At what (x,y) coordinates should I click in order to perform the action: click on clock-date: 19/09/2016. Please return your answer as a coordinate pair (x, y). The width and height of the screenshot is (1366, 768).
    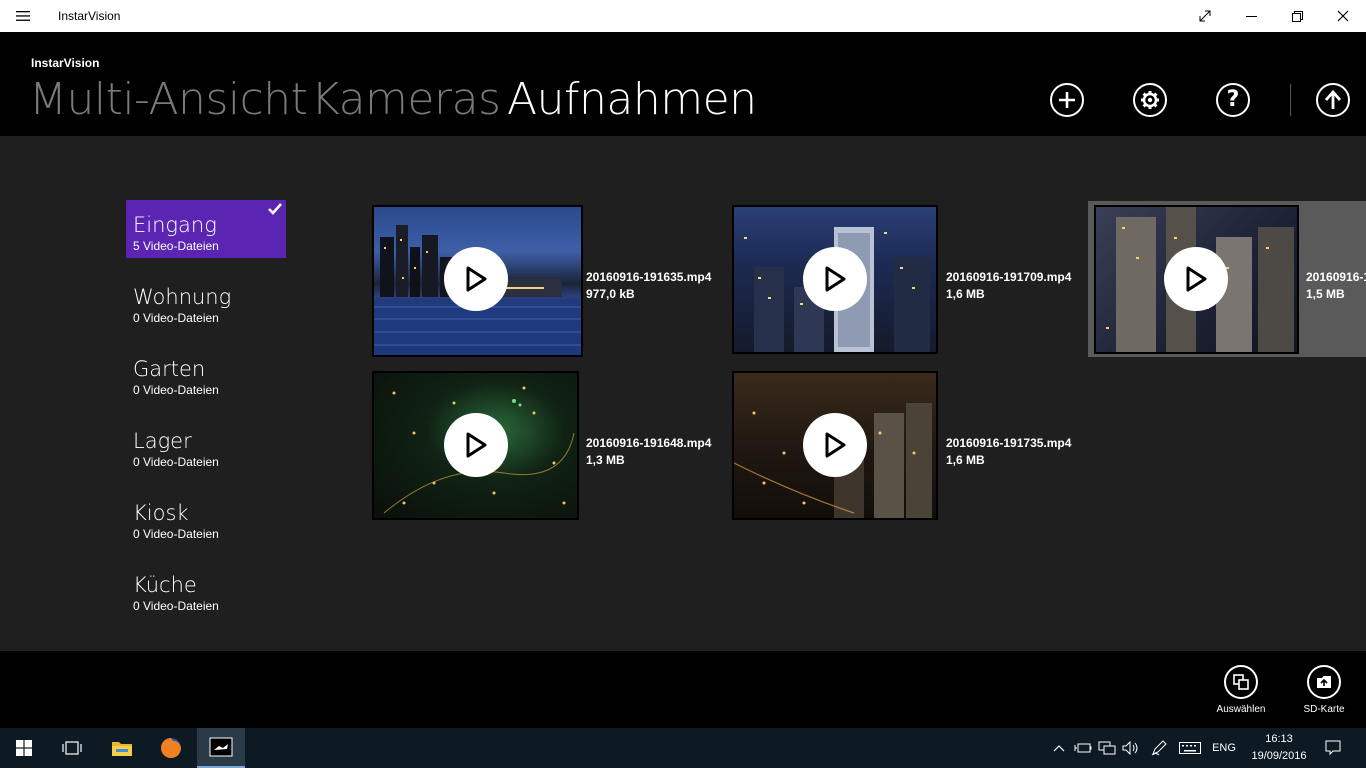
    Looking at the image, I should click on (1279, 756).